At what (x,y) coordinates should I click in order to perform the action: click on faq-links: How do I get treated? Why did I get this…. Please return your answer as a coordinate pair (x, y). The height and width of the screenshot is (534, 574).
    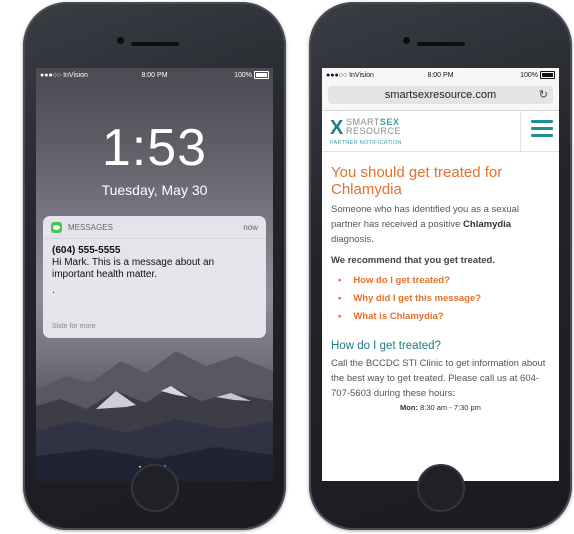
    Looking at the image, I should click on (440, 299).